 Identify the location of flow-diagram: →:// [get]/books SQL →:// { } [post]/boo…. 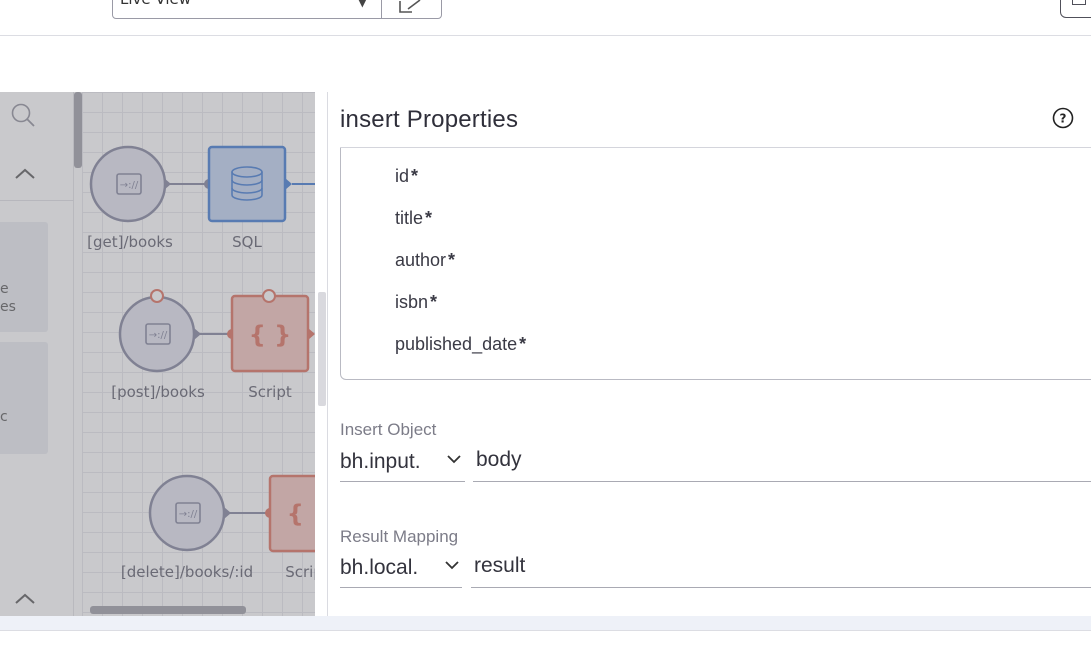
(201, 363).